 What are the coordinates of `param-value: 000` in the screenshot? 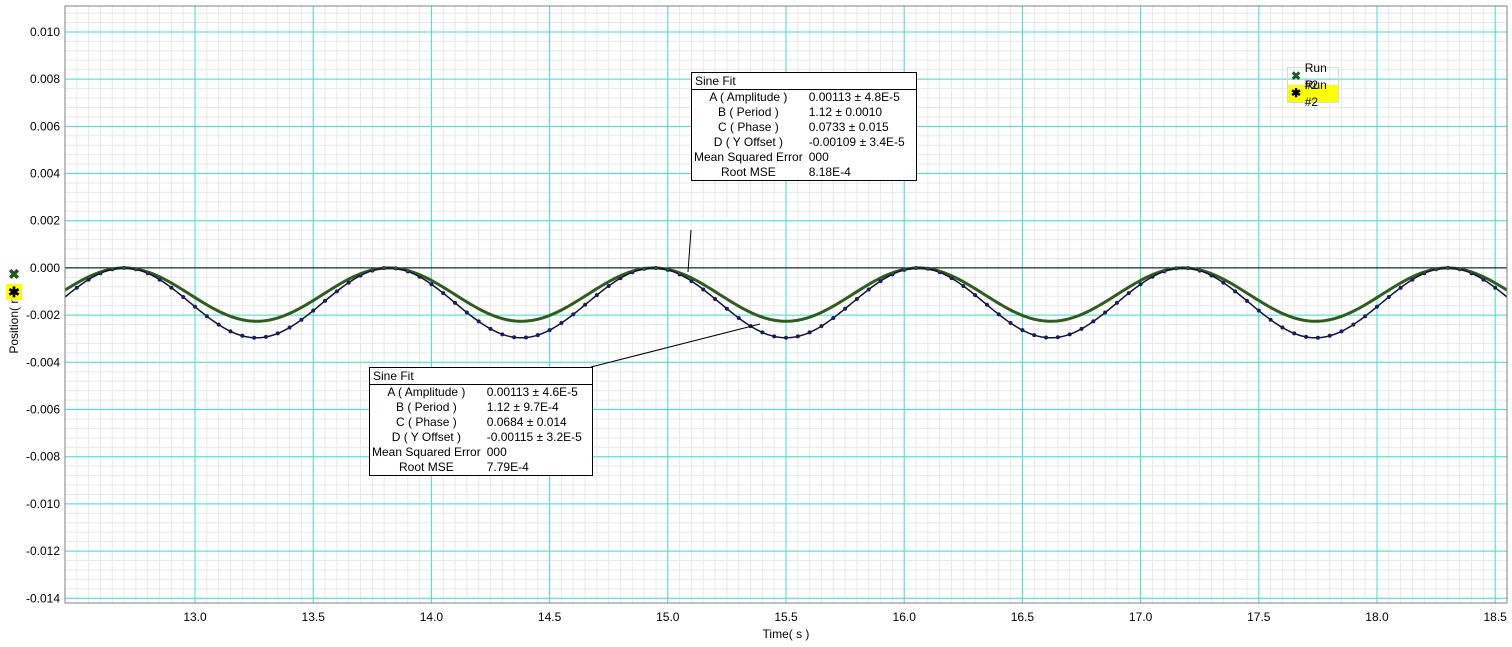 It's located at (818, 157).